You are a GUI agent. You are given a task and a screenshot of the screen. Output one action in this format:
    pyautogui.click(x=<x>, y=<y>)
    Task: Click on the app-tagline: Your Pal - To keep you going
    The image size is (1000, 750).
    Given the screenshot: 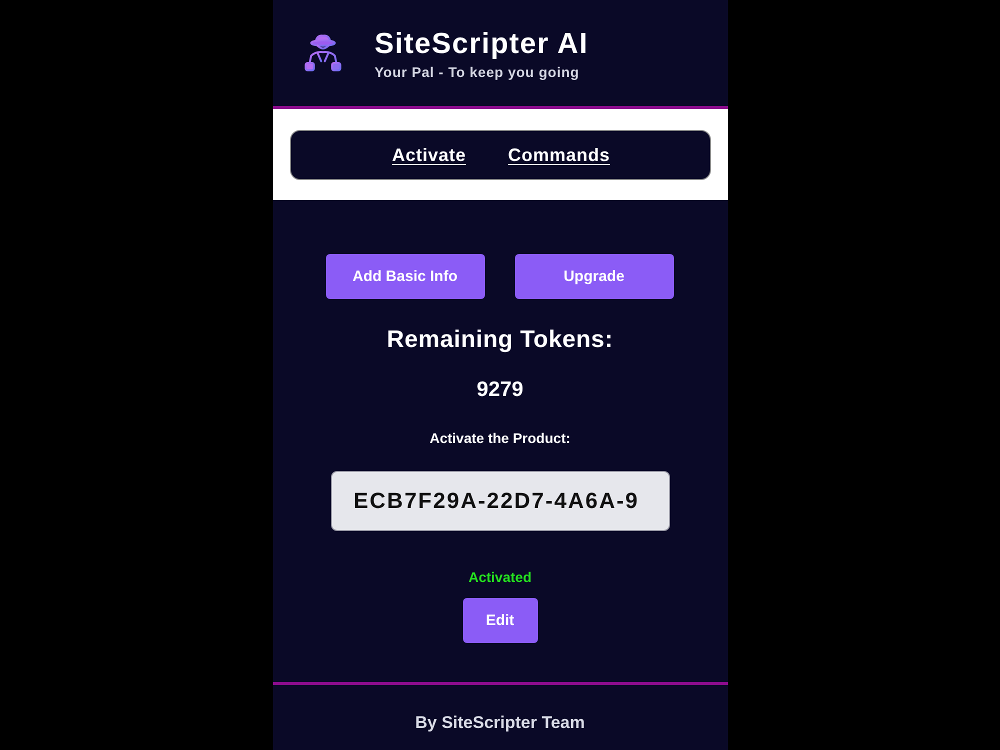 What is the action you would take?
    pyautogui.click(x=477, y=72)
    